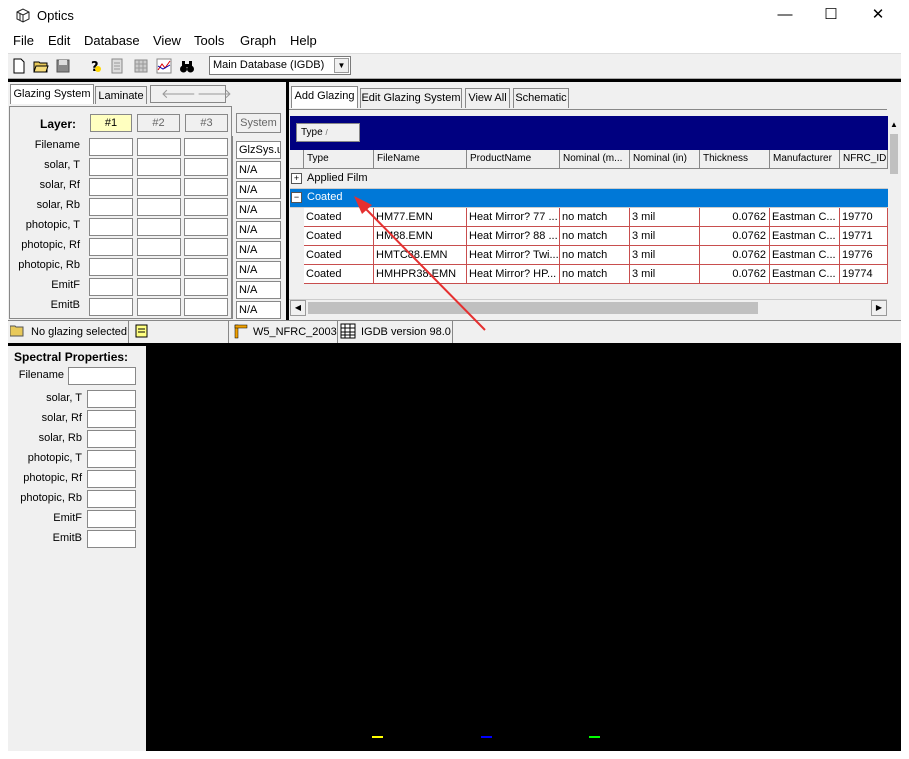  Describe the element at coordinates (735, 159) in the screenshot. I see `column-header: Thickness` at that location.